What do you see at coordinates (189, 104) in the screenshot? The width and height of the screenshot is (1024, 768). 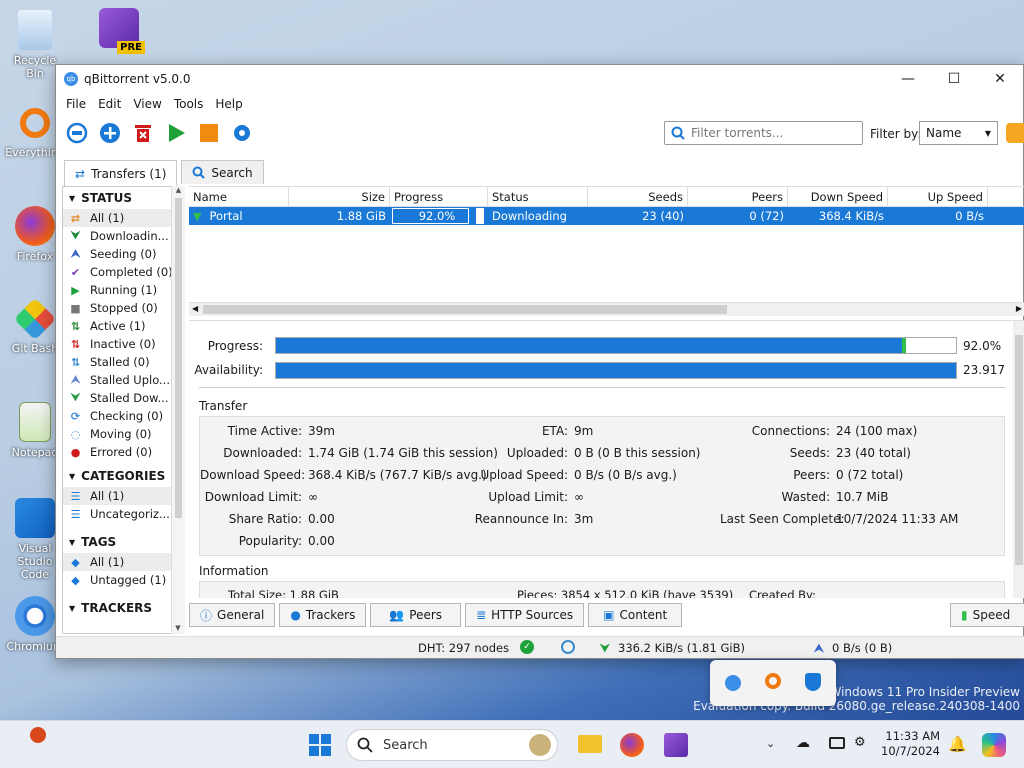 I see `menu-tools: Tools` at bounding box center [189, 104].